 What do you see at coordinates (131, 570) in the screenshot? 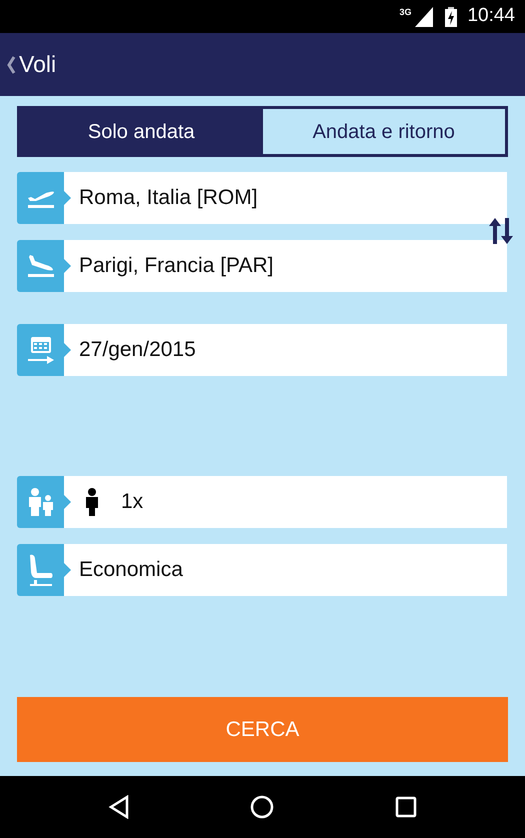
I see `field-value: Economica` at bounding box center [131, 570].